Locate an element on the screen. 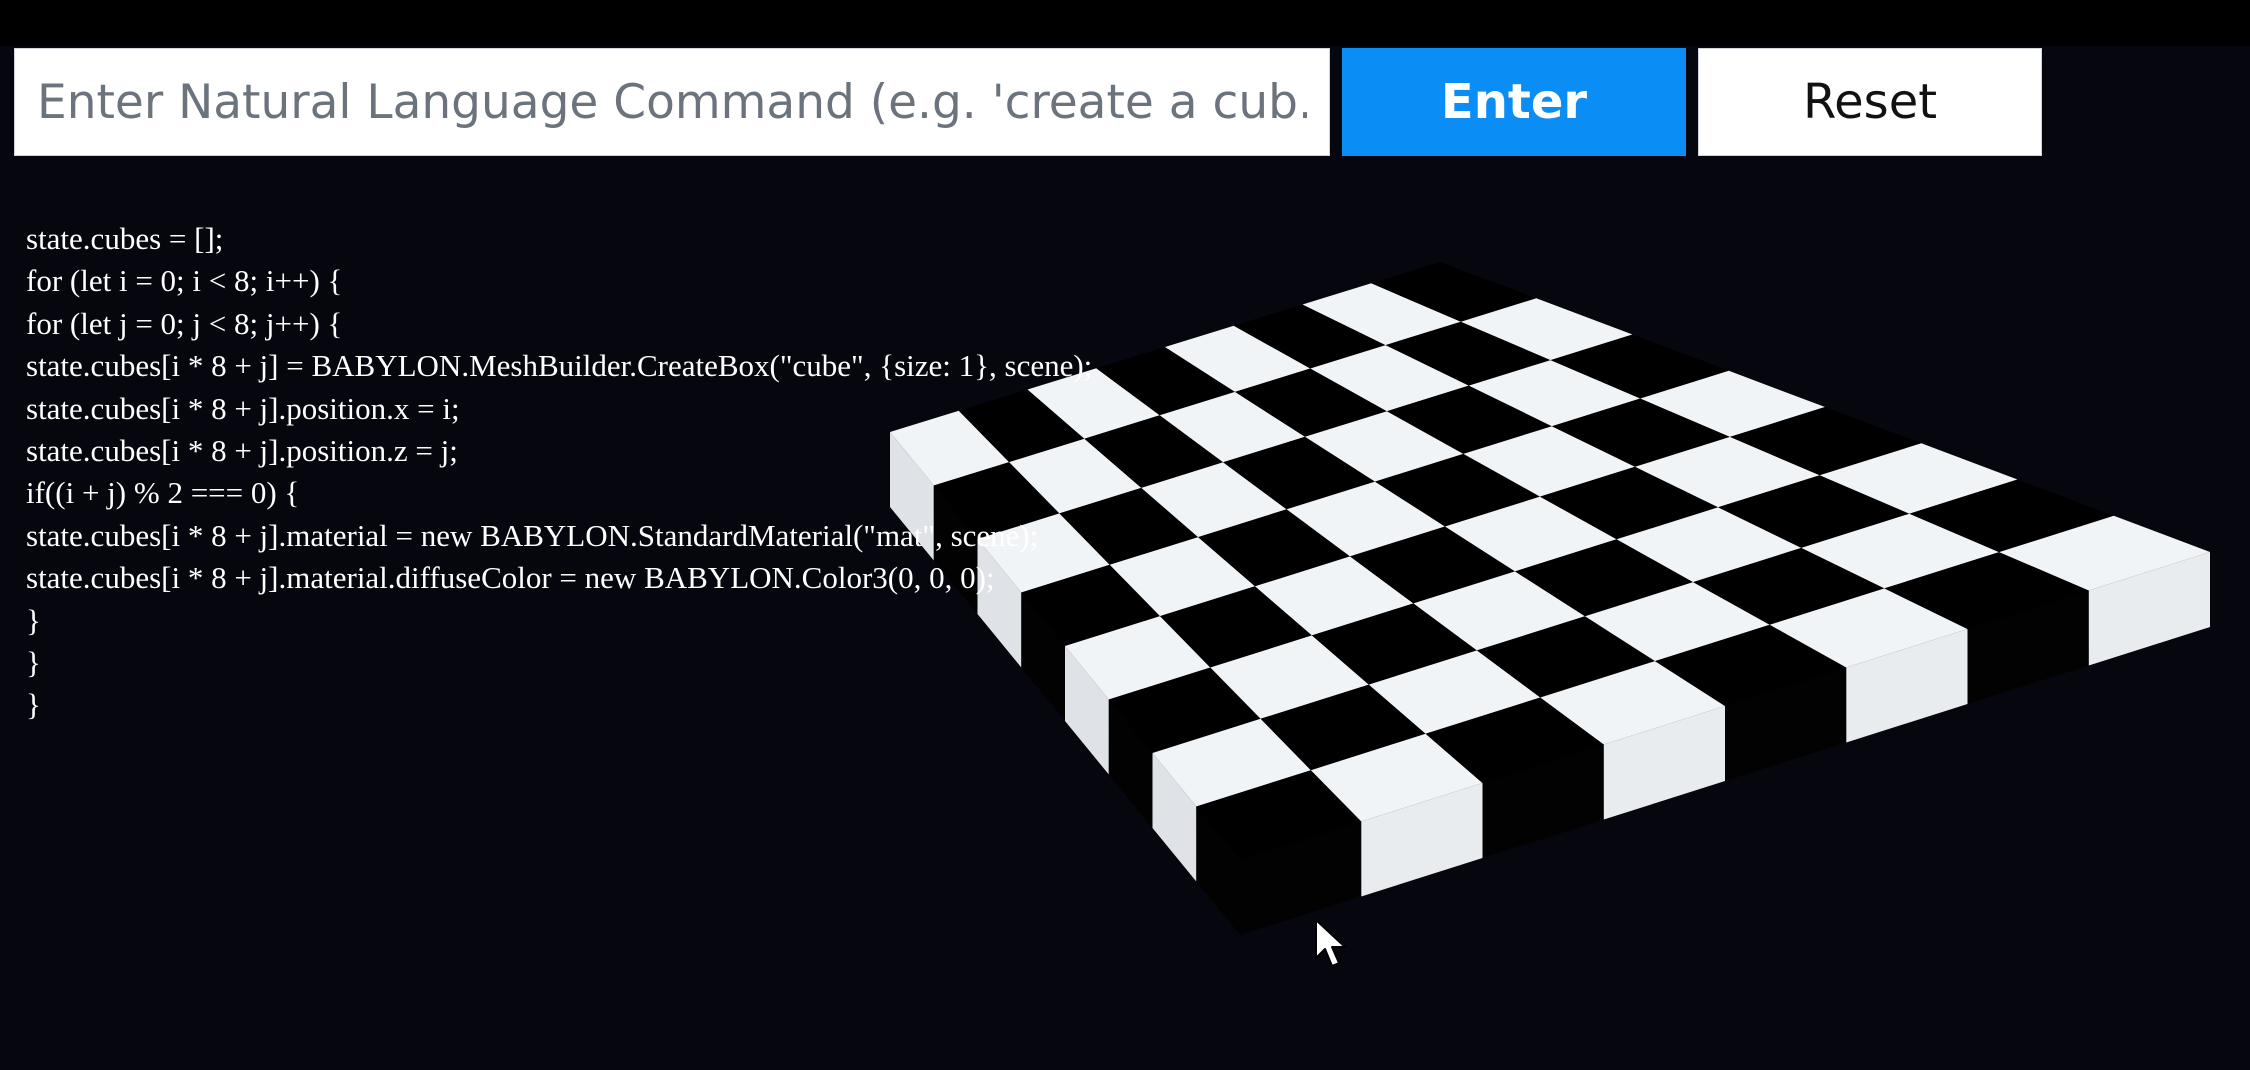 This screenshot has width=2250, height=1070. mouse-pointer-icon is located at coordinates (1330, 943).